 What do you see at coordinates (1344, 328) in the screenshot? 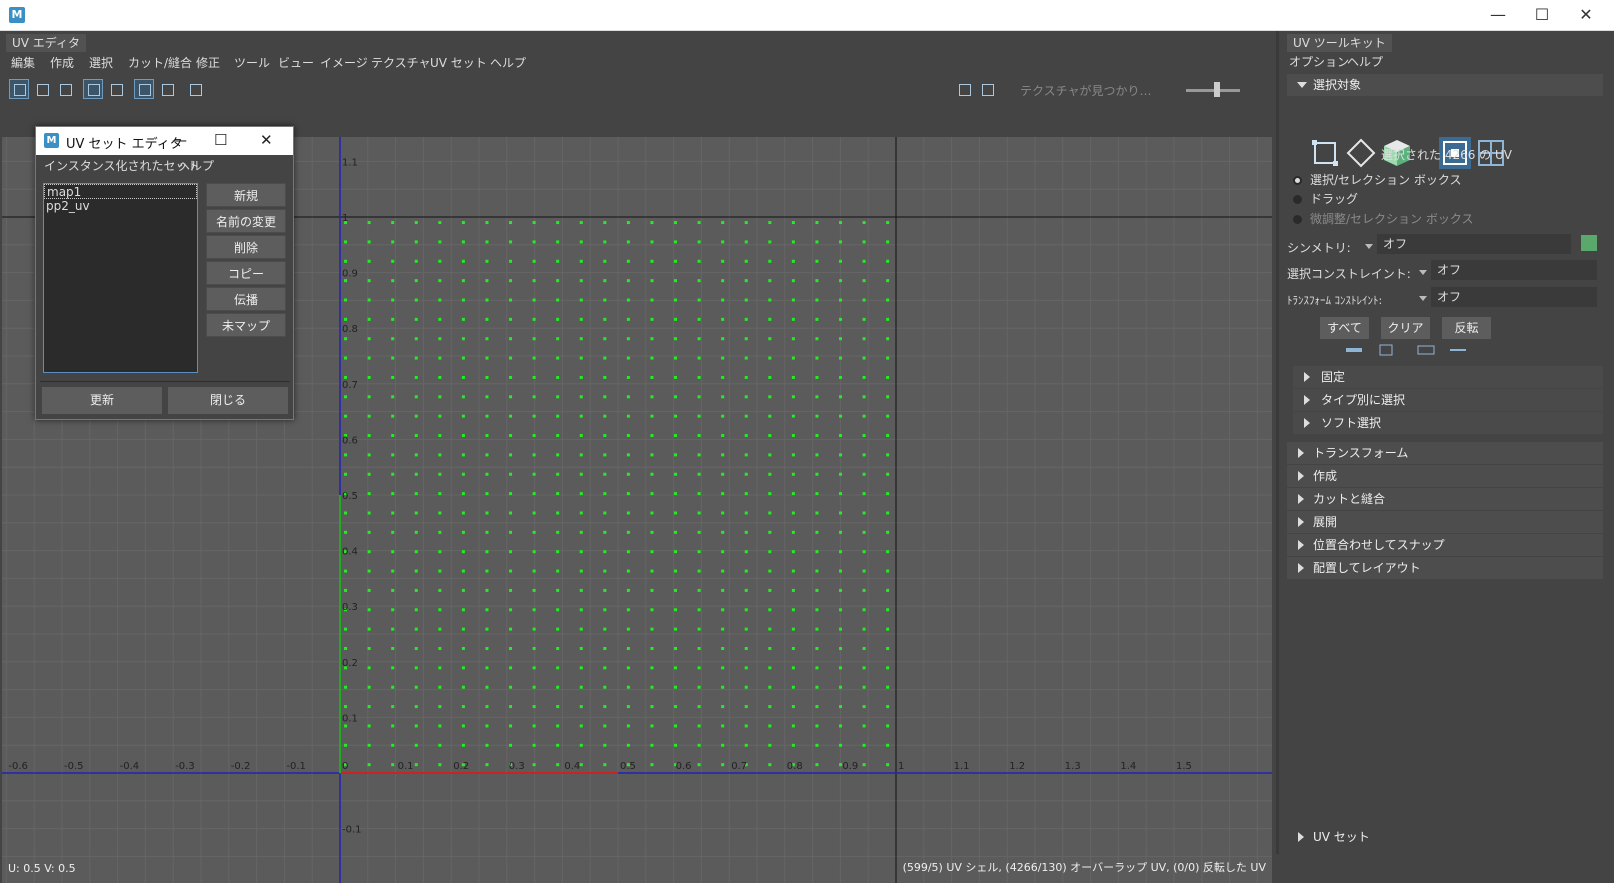
I see `select-all-button: すべて` at bounding box center [1344, 328].